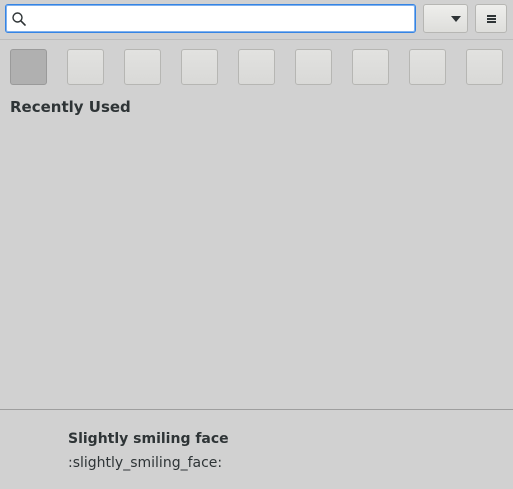 The width and height of the screenshot is (513, 489). I want to click on menu-button, so click(491, 18).